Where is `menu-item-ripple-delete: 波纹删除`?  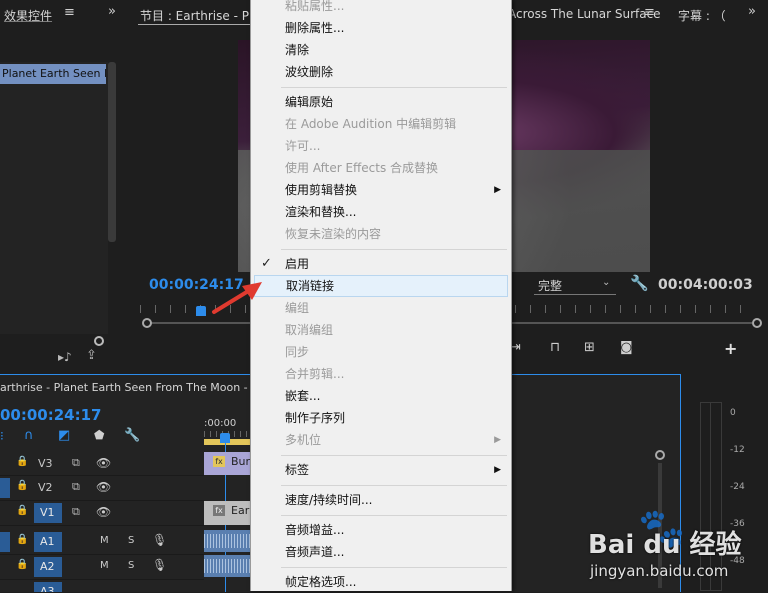 menu-item-ripple-delete: 波纹删除 is located at coordinates (381, 72).